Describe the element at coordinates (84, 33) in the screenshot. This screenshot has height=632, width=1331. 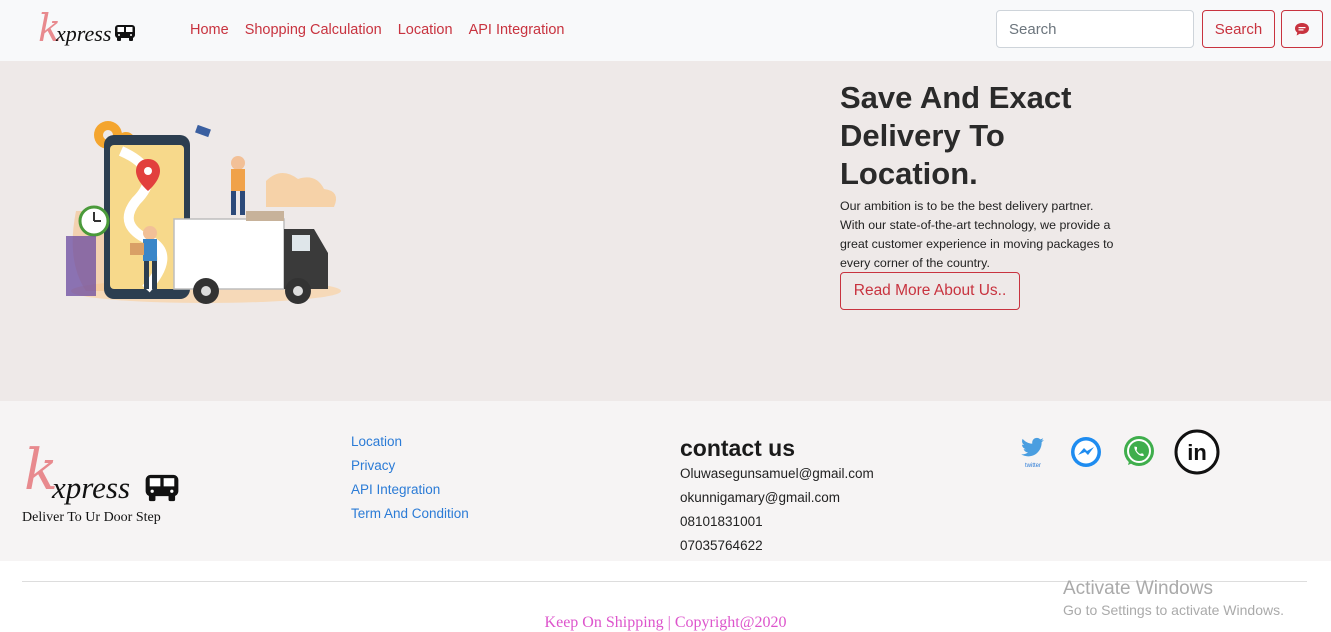
I see `logo-text: xpress` at that location.